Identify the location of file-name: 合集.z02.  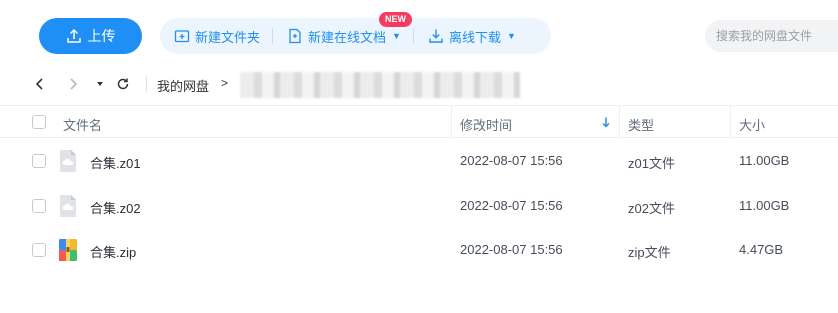
(115, 207).